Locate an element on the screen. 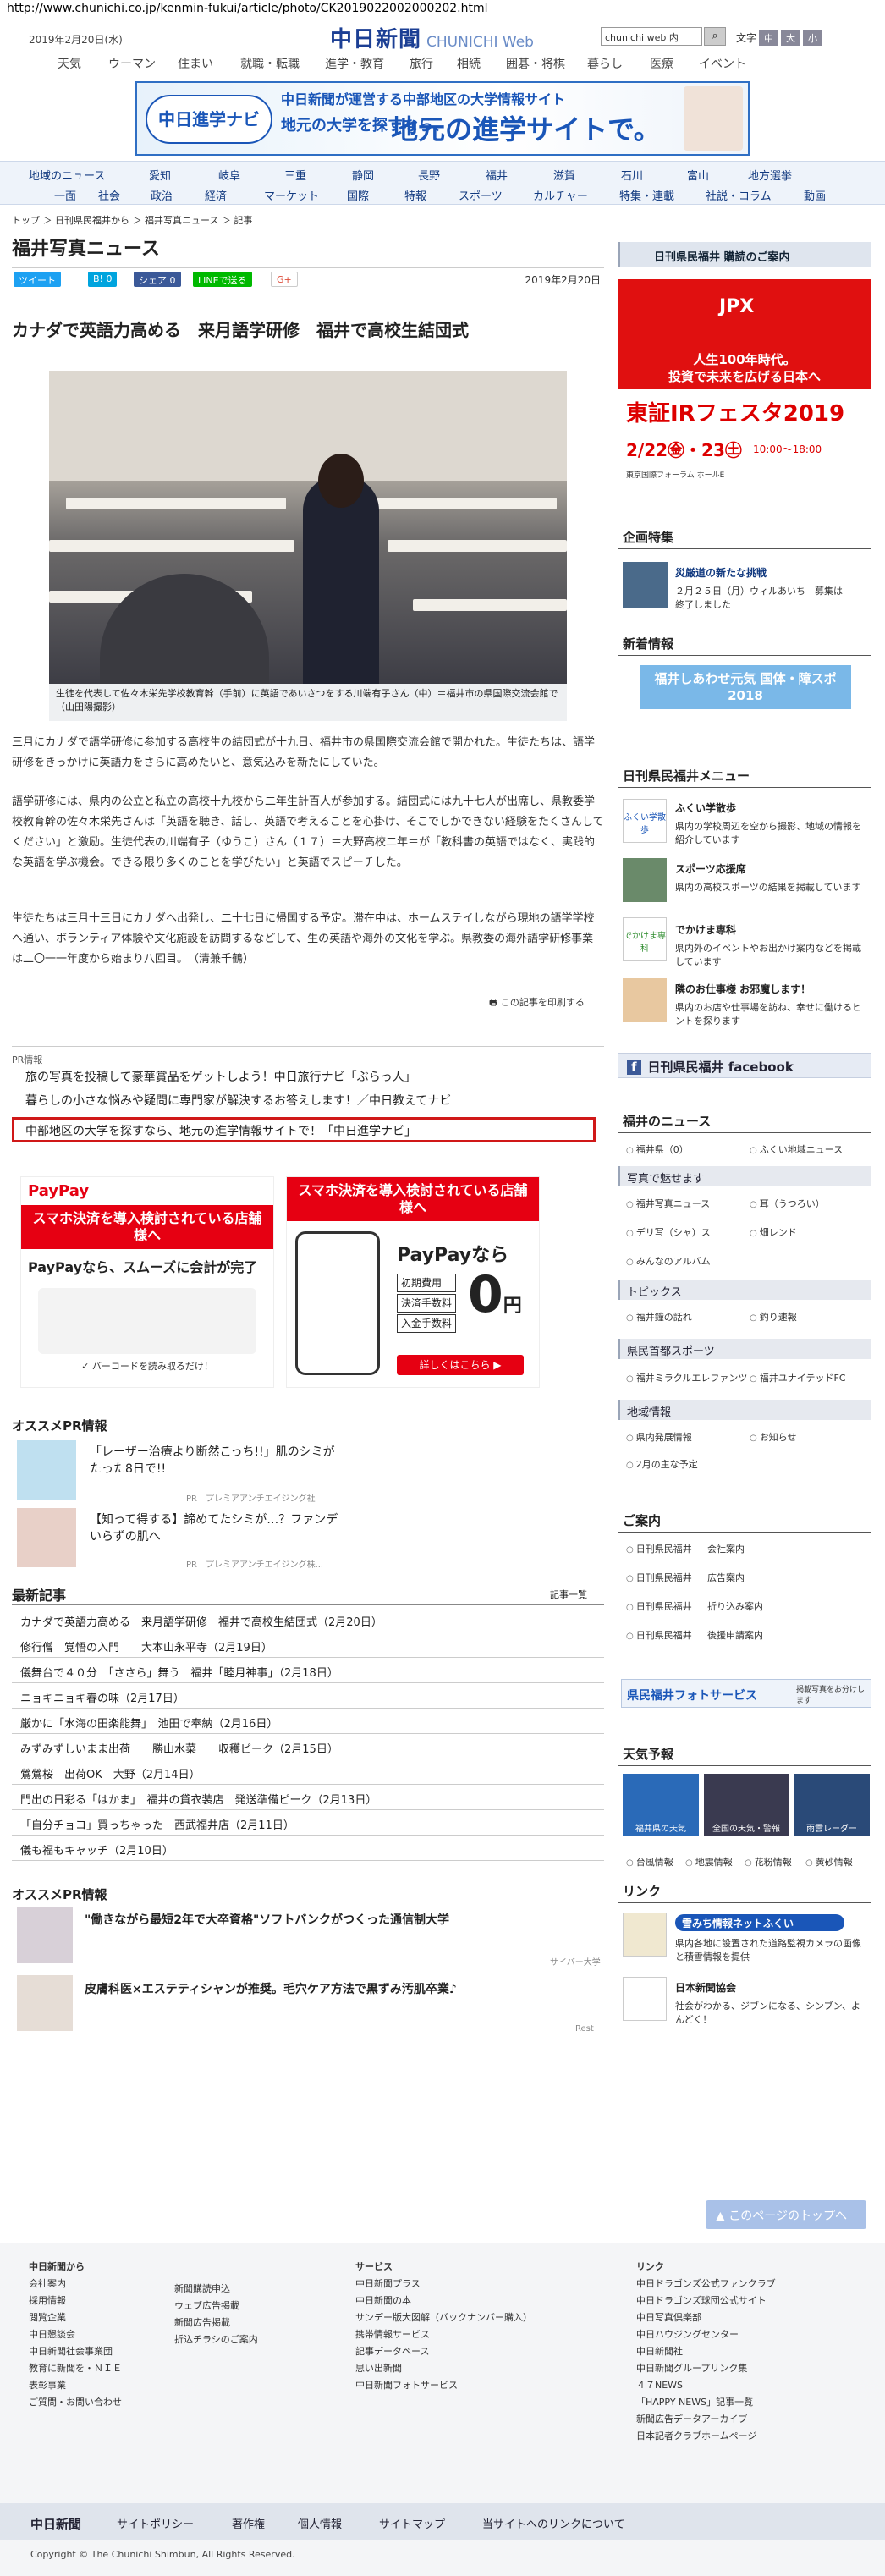 This screenshot has height=2576, width=885. gnav-item: イベント is located at coordinates (722, 63).